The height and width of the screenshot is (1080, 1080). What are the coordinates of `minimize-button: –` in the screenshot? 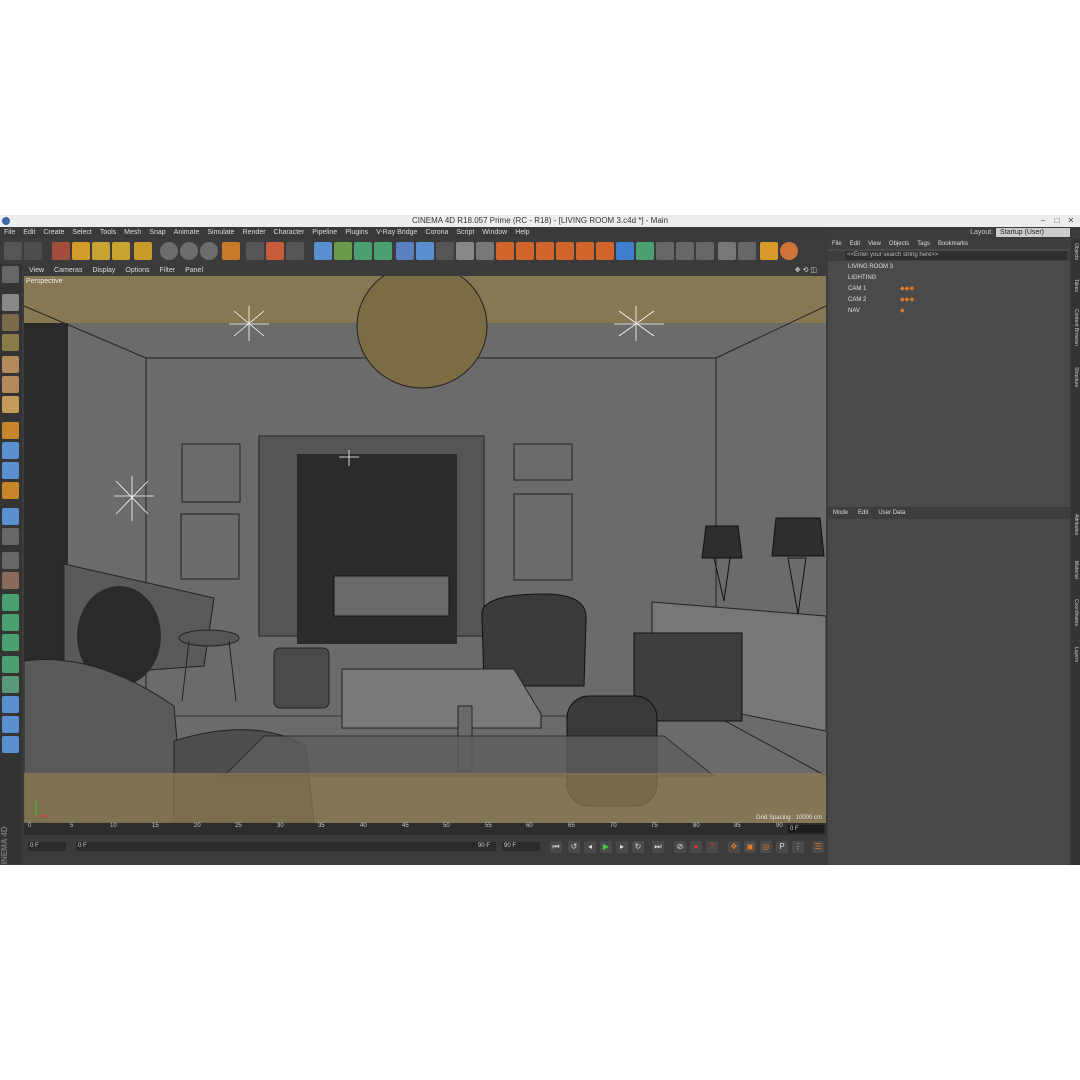 It's located at (1043, 221).